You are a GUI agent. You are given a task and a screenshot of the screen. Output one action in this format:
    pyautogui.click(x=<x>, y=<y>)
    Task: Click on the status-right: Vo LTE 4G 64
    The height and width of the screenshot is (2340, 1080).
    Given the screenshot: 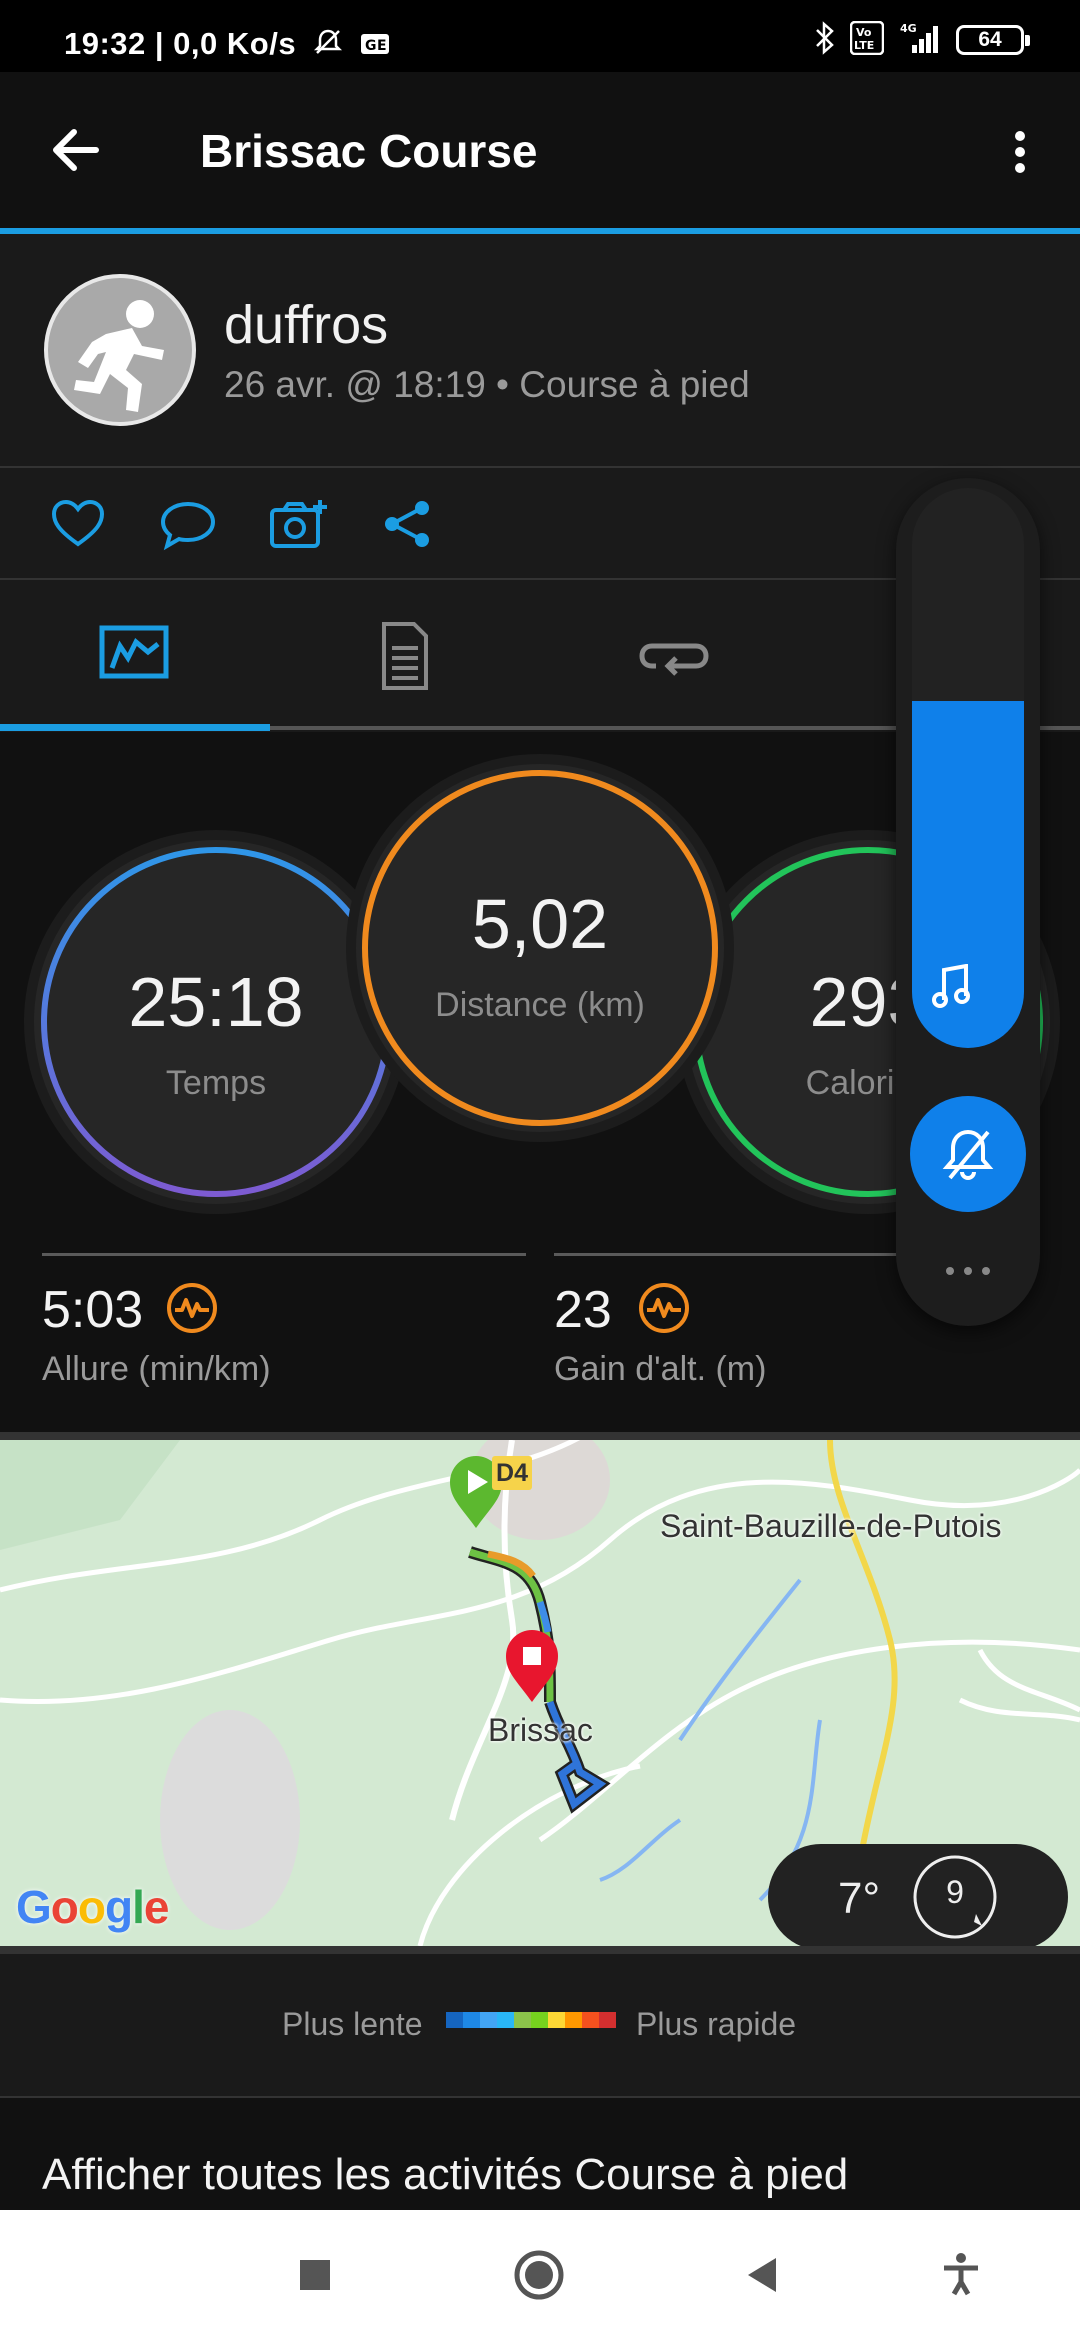 What is the action you would take?
    pyautogui.click(x=922, y=40)
    